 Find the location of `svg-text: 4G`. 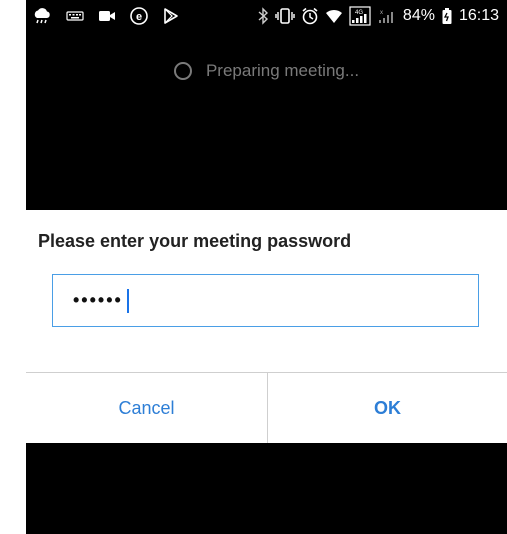

svg-text: 4G is located at coordinates (359, 13).